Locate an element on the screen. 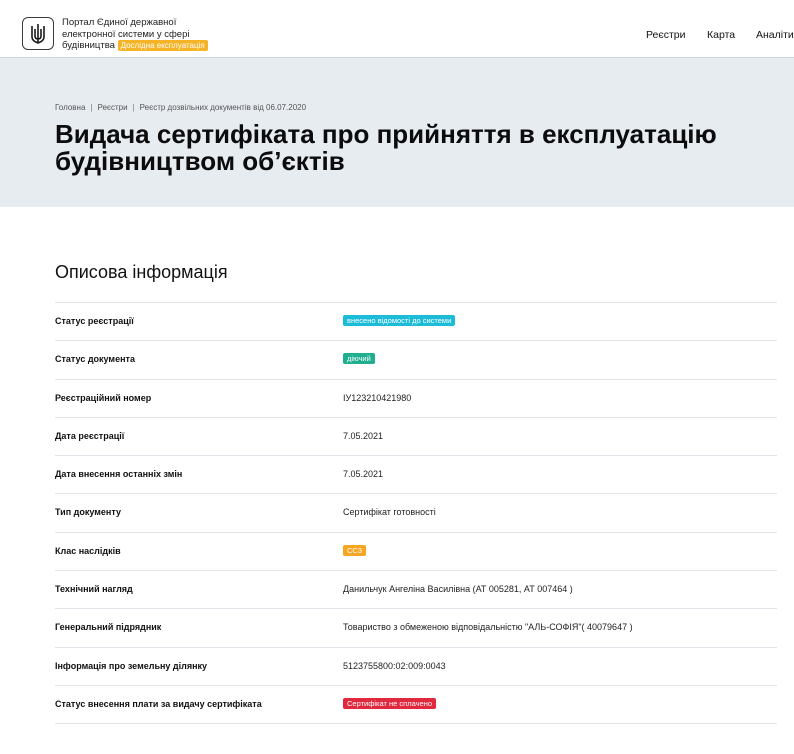  registration-status-badge: внесено відомості до системи is located at coordinates (399, 320).